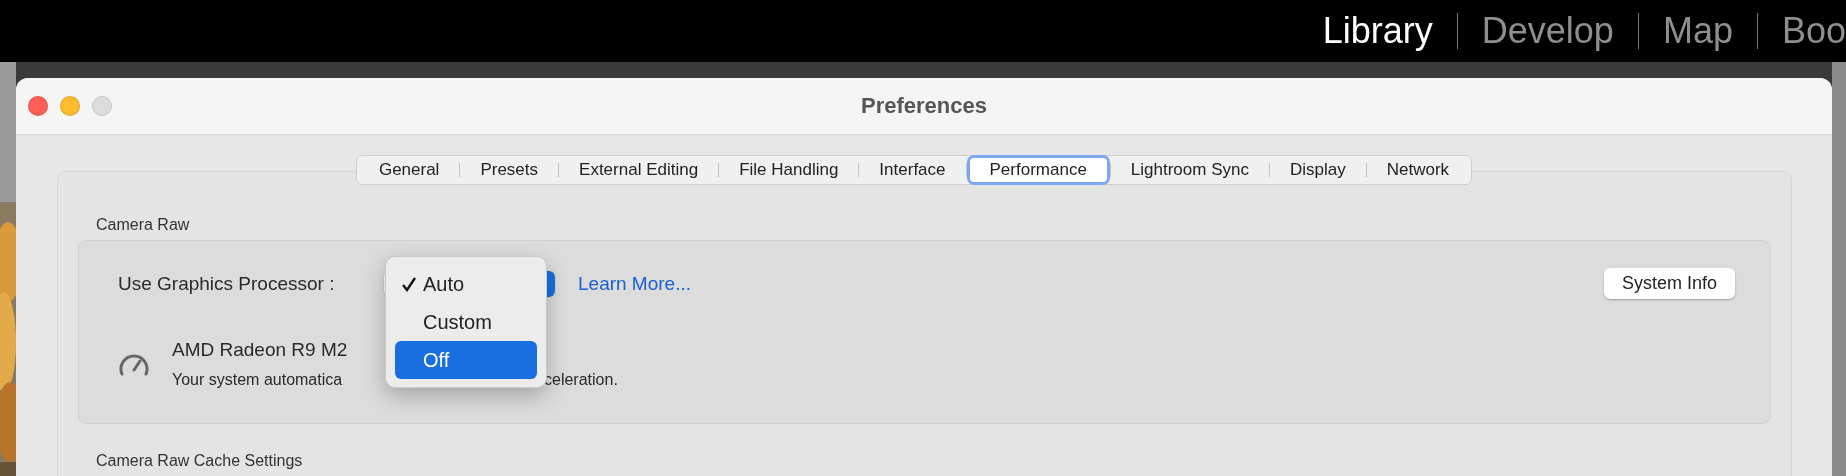 Image resolution: width=1846 pixels, height=476 pixels. Describe the element at coordinates (1669, 283) in the screenshot. I see `system-info-button: System Info` at that location.